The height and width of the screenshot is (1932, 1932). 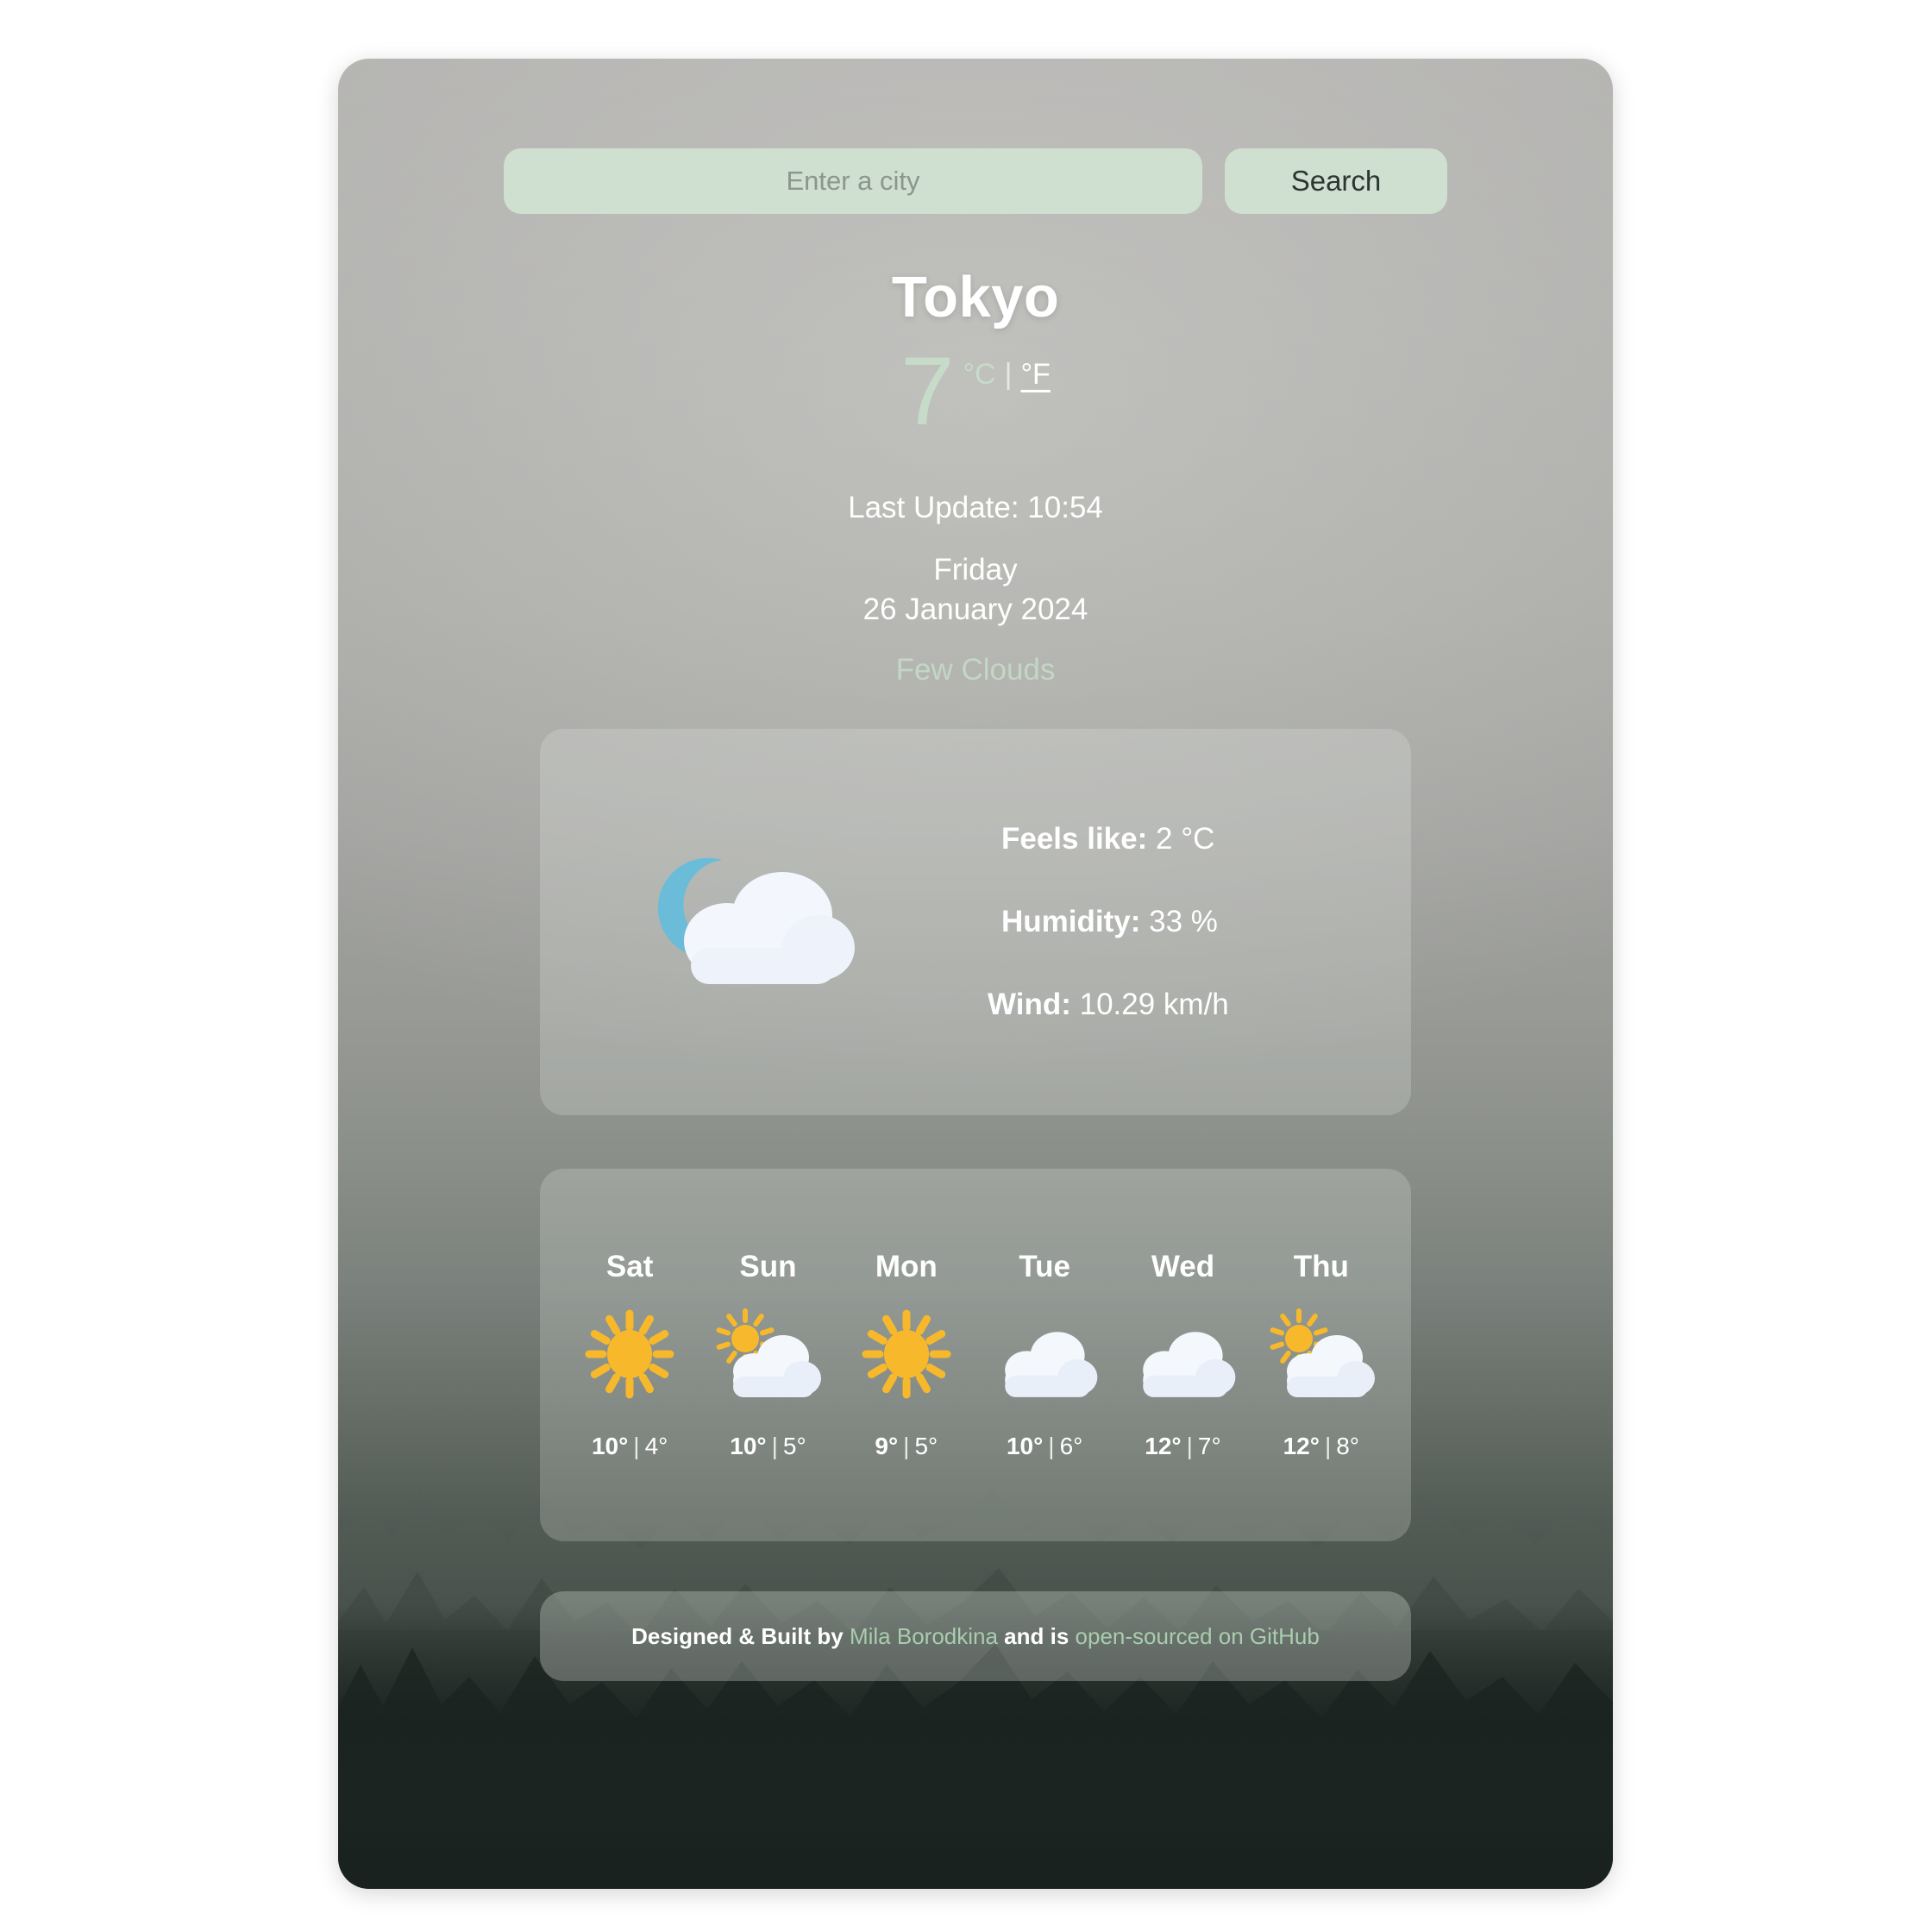 I want to click on last-update: Last Update: 10:54, so click(x=976, y=508).